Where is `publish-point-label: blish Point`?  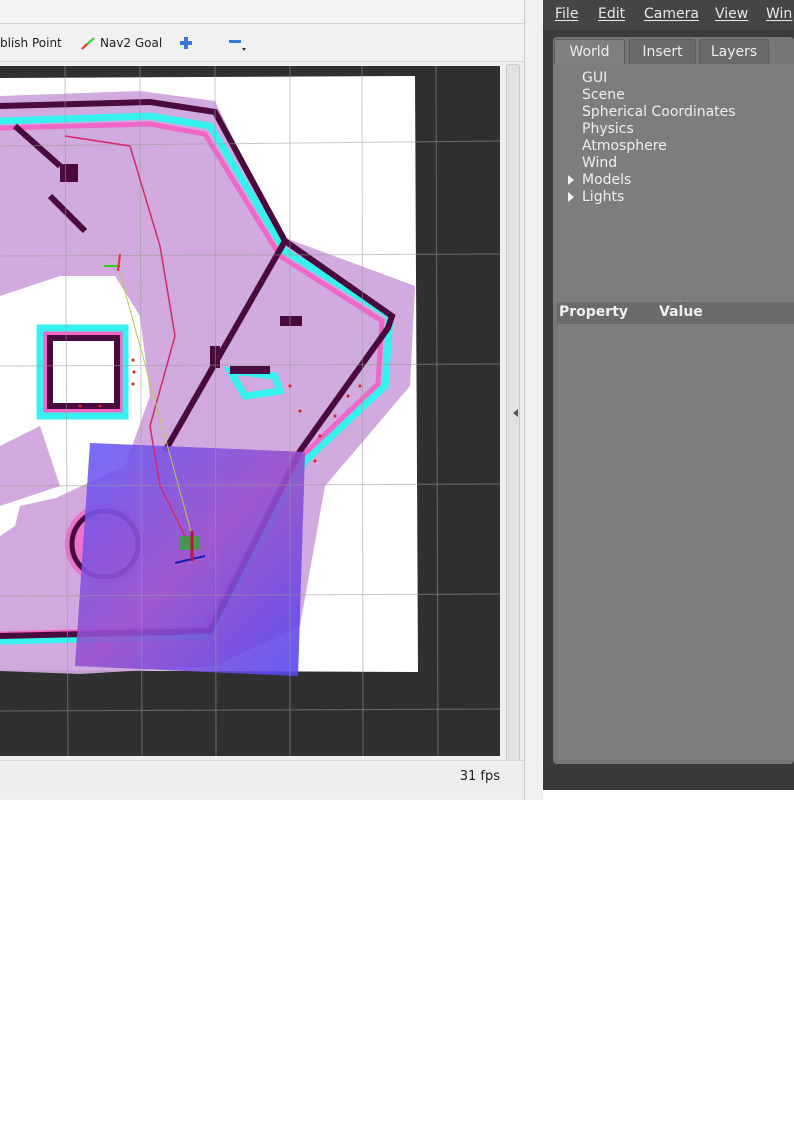 publish-point-label: blish Point is located at coordinates (31, 43).